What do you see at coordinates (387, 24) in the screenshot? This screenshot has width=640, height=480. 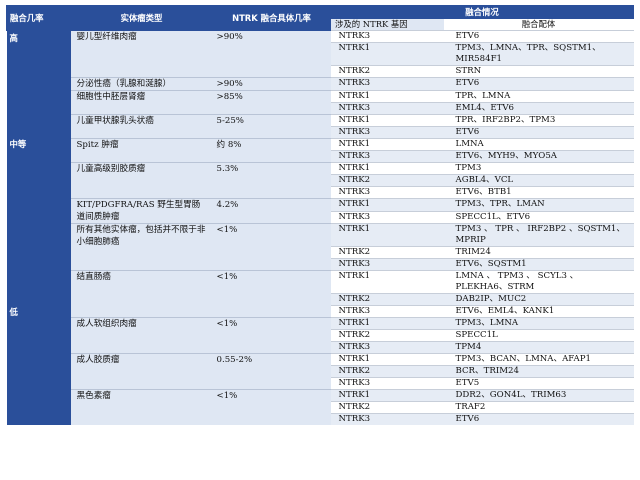 I see `subheader-ntrk-gene: 涉及的 NTRK 基因` at bounding box center [387, 24].